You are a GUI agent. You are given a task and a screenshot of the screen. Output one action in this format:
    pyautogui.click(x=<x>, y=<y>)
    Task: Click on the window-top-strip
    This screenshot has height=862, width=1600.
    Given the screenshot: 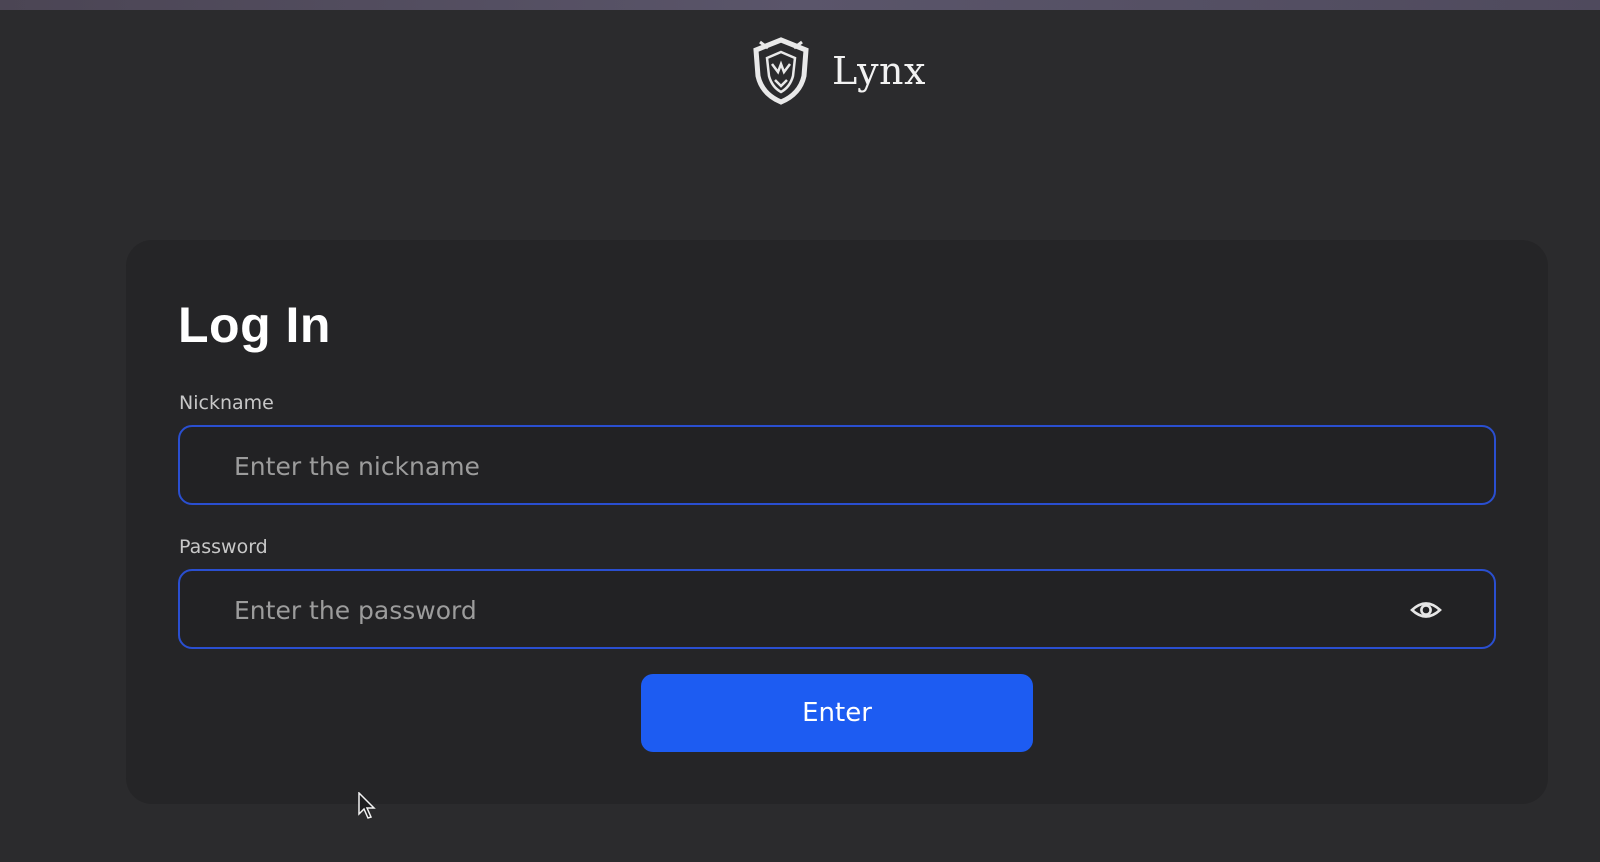 What is the action you would take?
    pyautogui.click(x=800, y=5)
    